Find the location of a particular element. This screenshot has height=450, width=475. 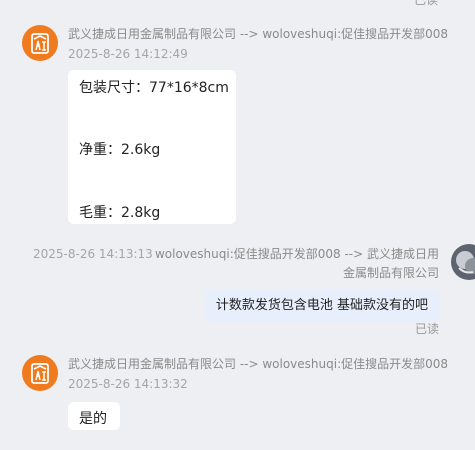

message-sender: woloveshuqi:促佳搜品开发部008 --> 武义捷成日用 is located at coordinates (296, 254).